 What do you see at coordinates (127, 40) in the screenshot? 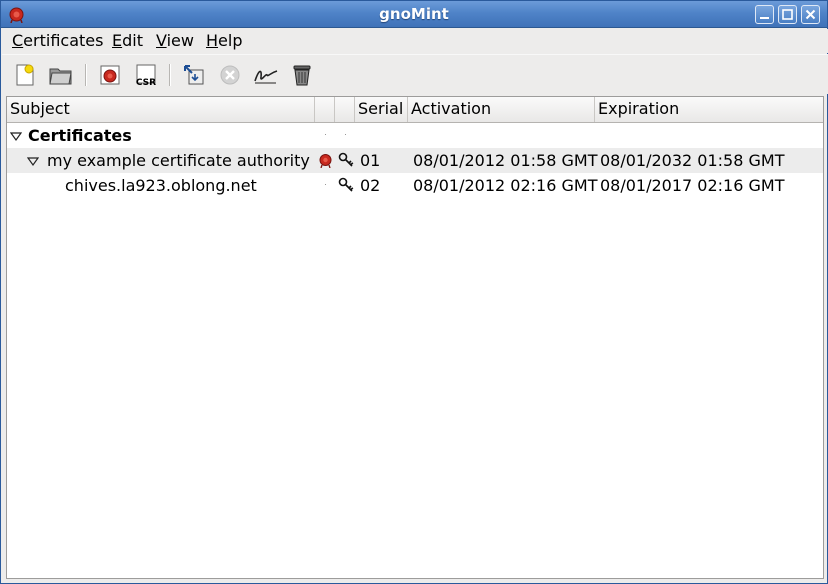
I see `menu-edit: Edit` at bounding box center [127, 40].